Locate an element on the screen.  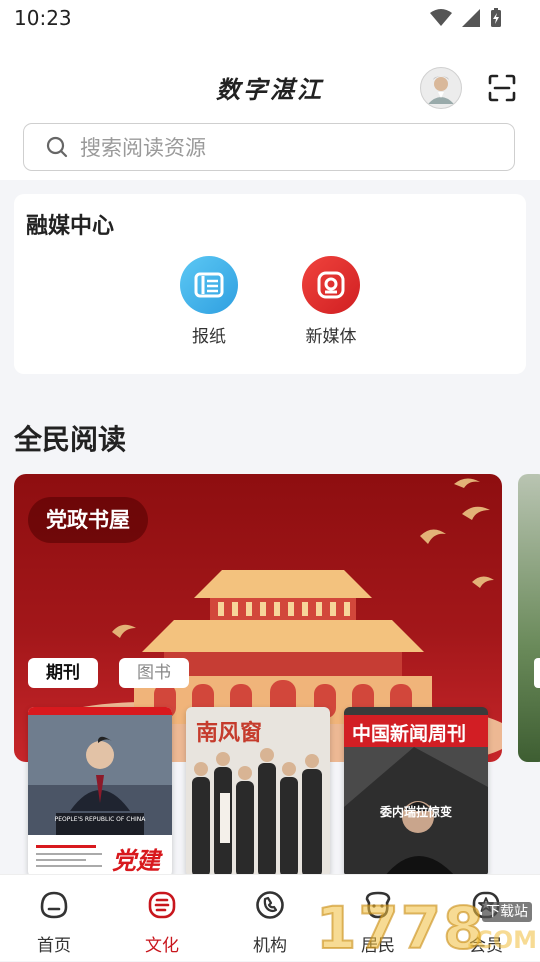
tab-books: 图书 is located at coordinates (154, 673).